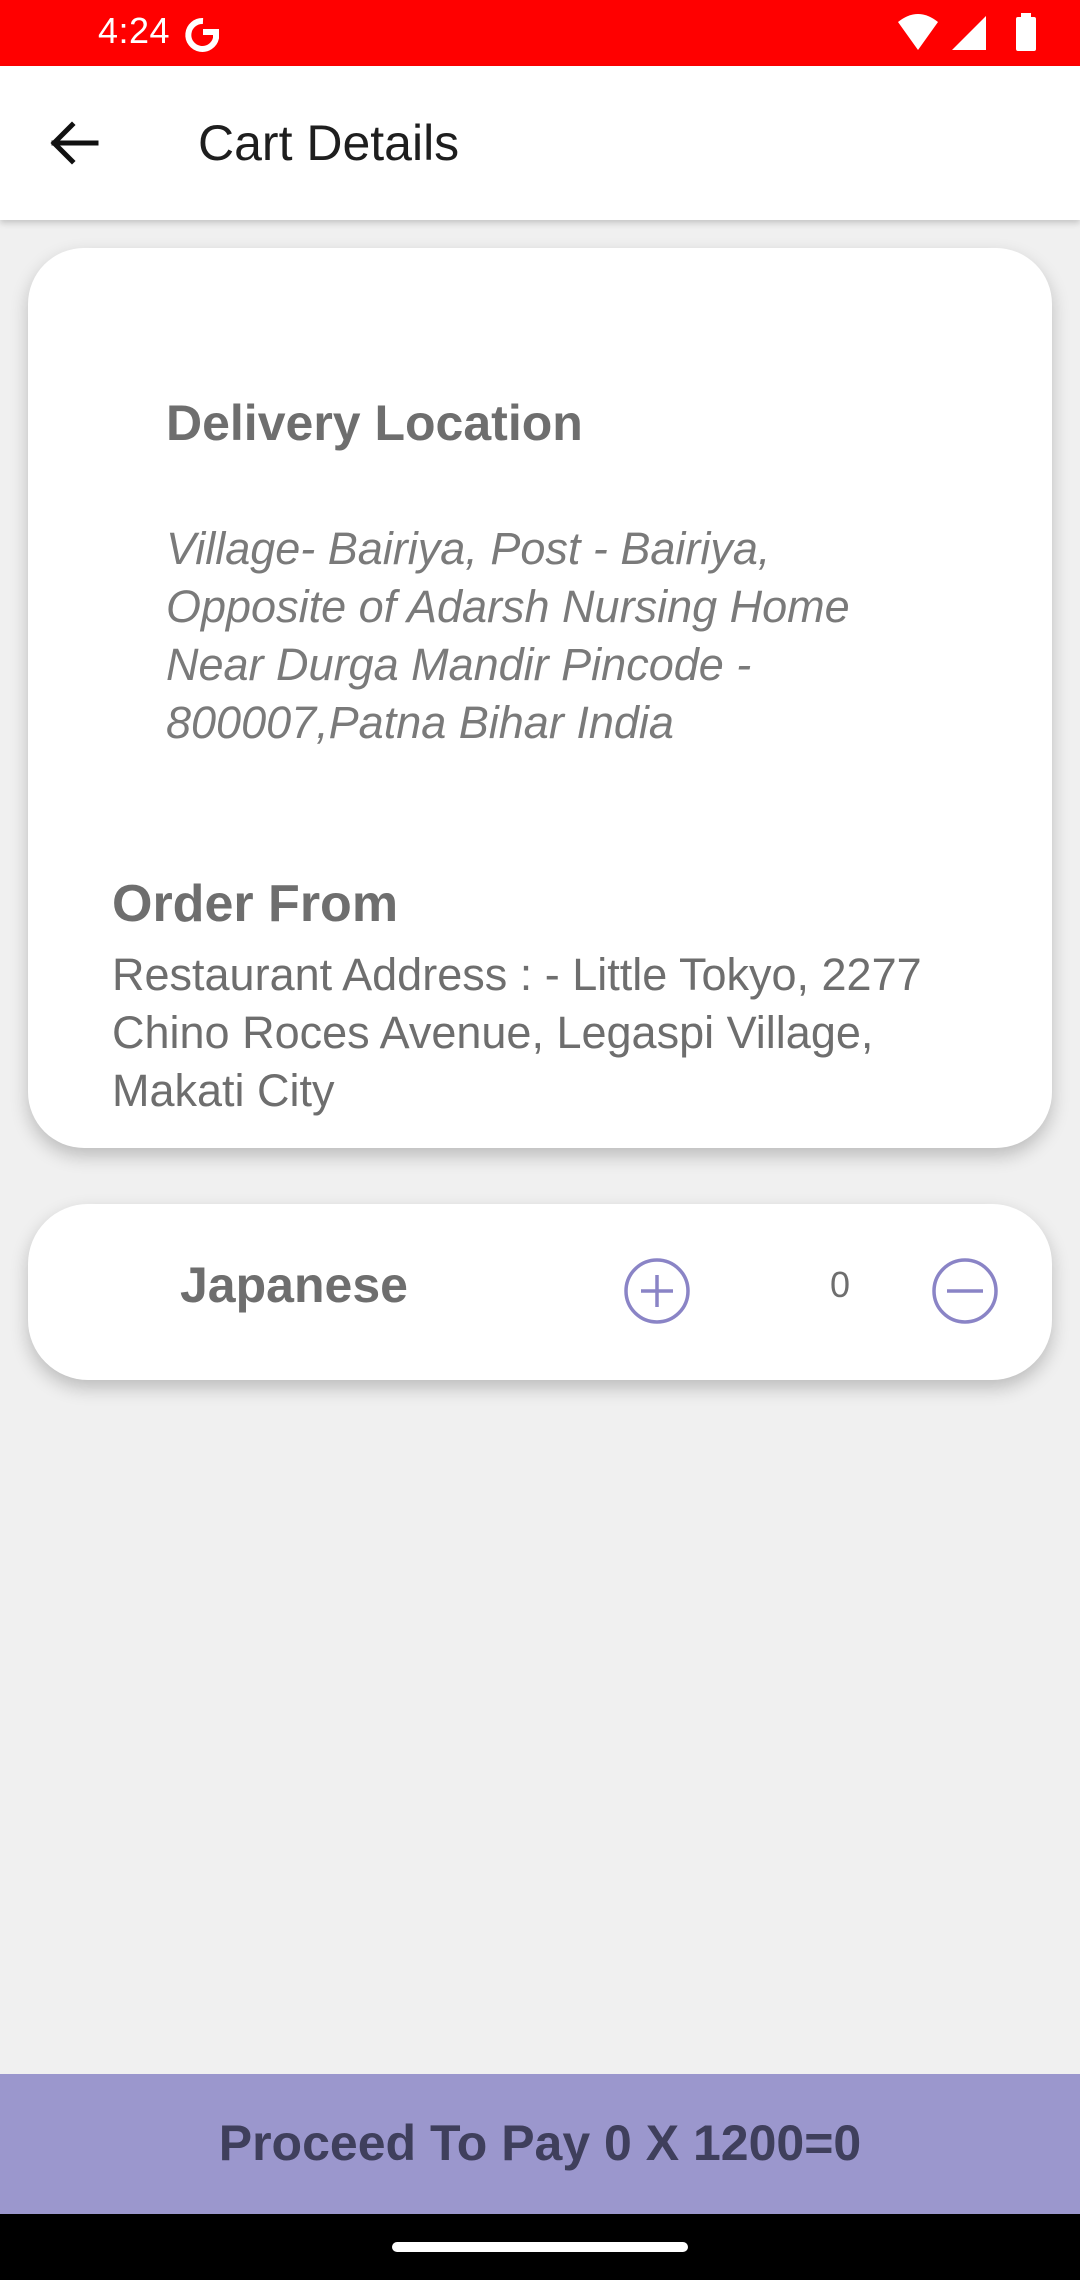 The width and height of the screenshot is (1080, 2280). Describe the element at coordinates (255, 904) in the screenshot. I see `order-from-title: Order From` at that location.